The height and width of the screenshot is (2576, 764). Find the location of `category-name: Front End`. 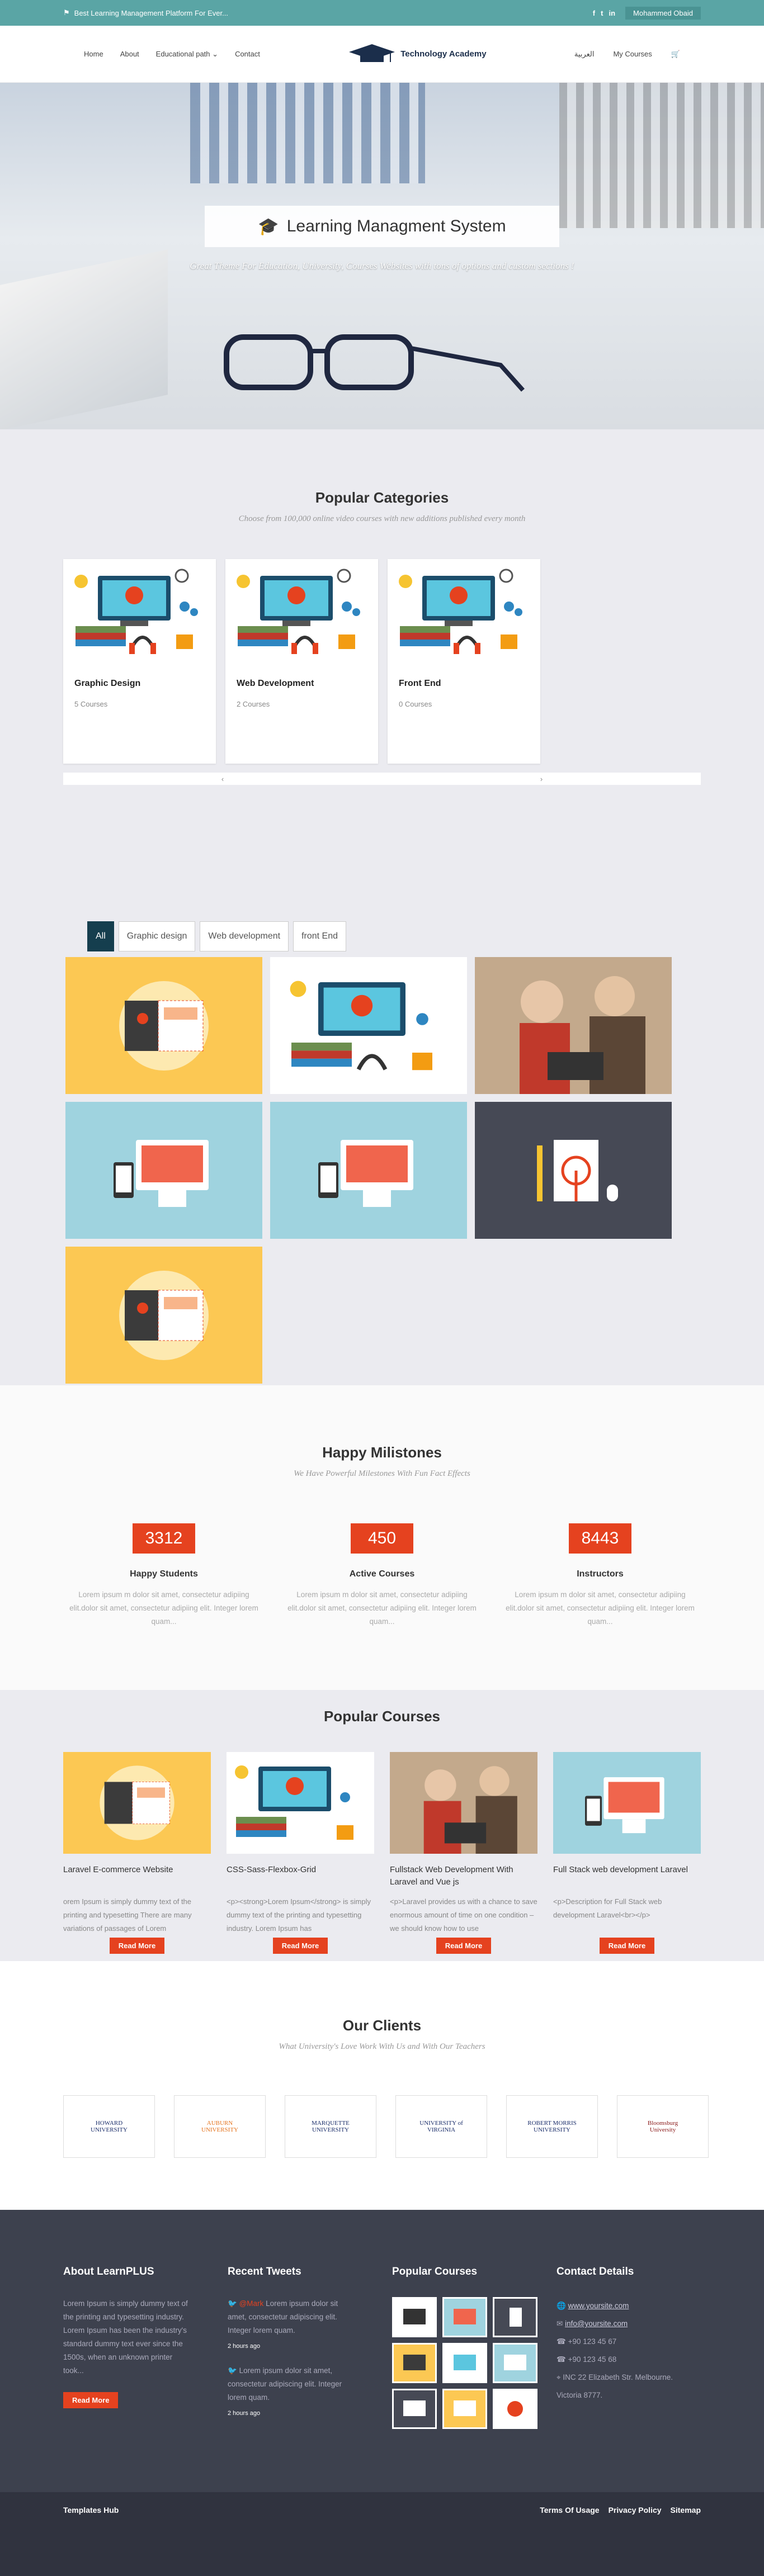

category-name: Front End is located at coordinates (469, 684).